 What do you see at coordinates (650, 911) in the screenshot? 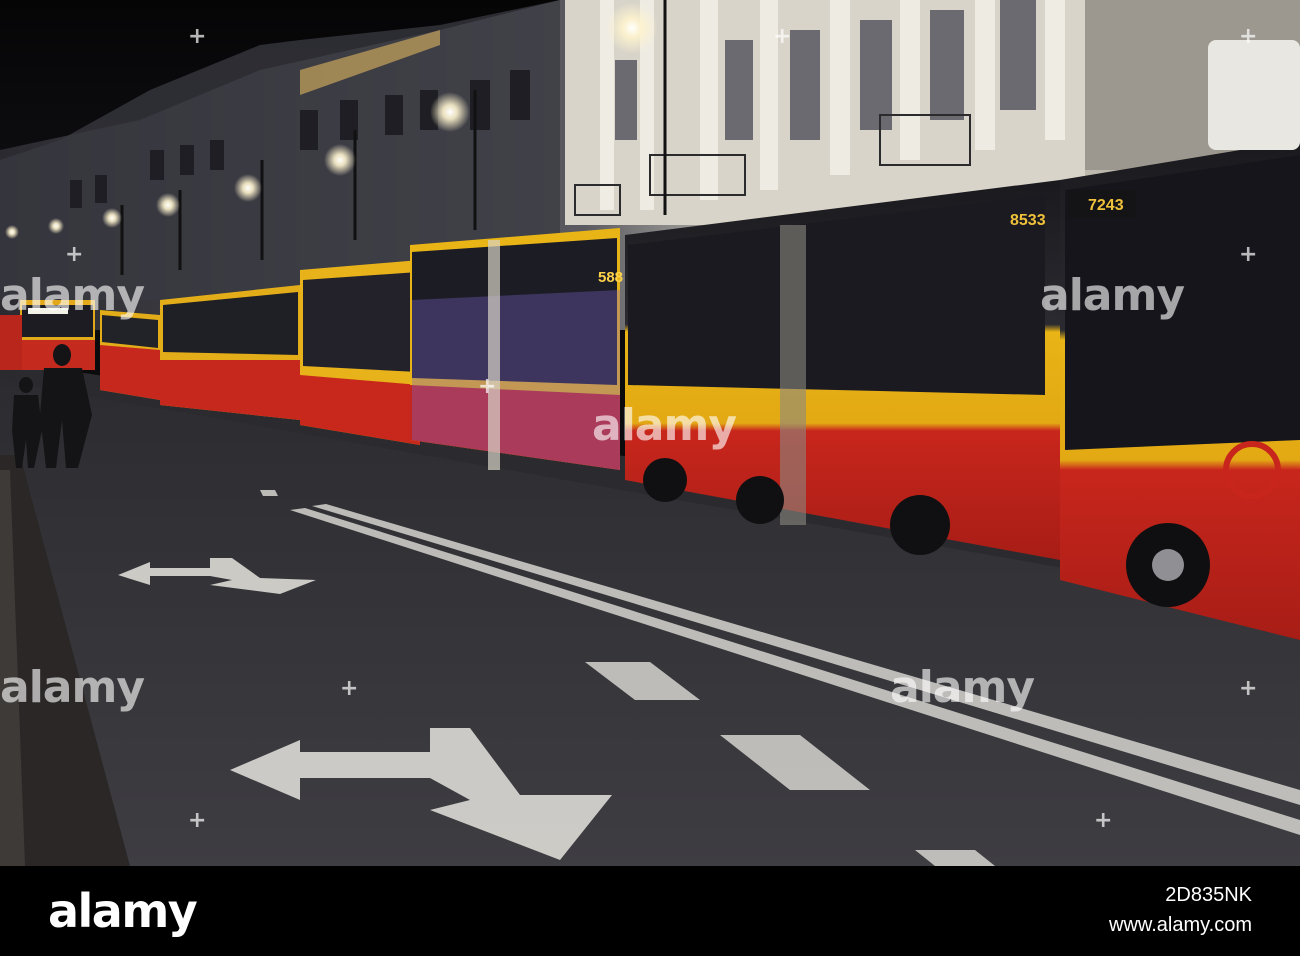
I see `stock-footer-bar: alamy` at bounding box center [650, 911].